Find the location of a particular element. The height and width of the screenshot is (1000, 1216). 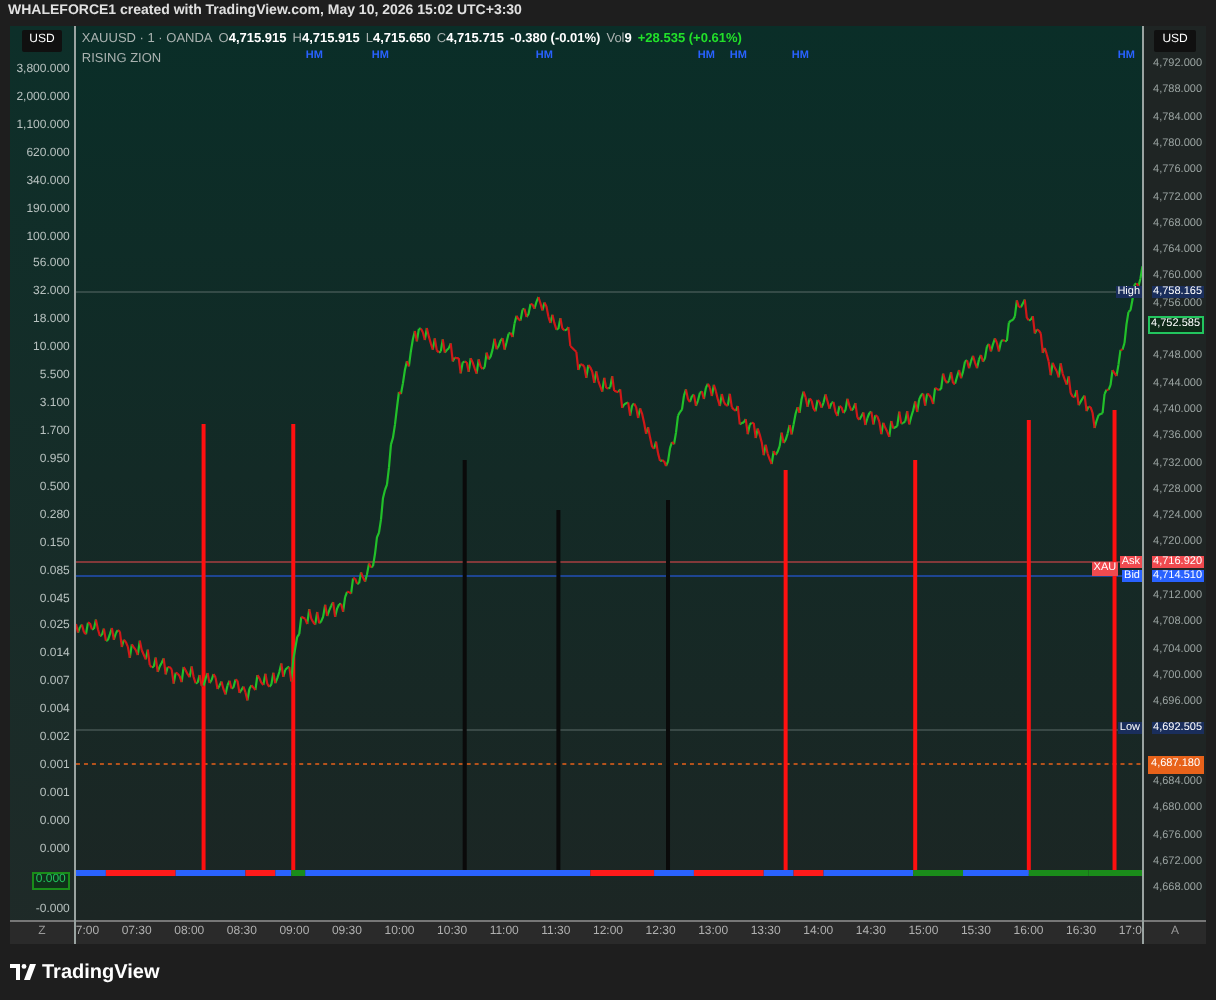

logo-text: TradingView is located at coordinates (101, 973).